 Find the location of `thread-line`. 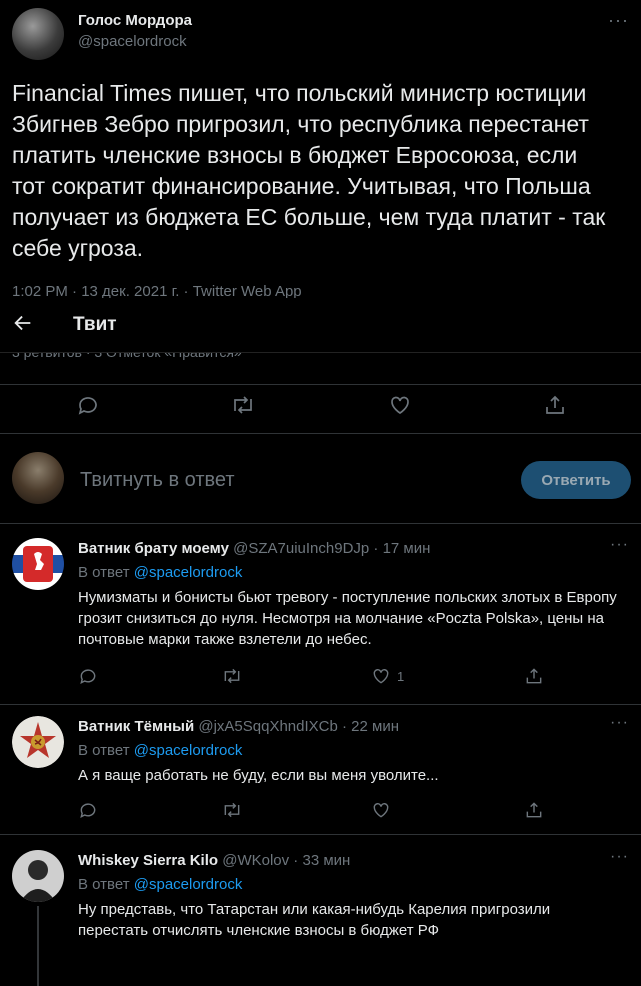

thread-line is located at coordinates (38, 946).